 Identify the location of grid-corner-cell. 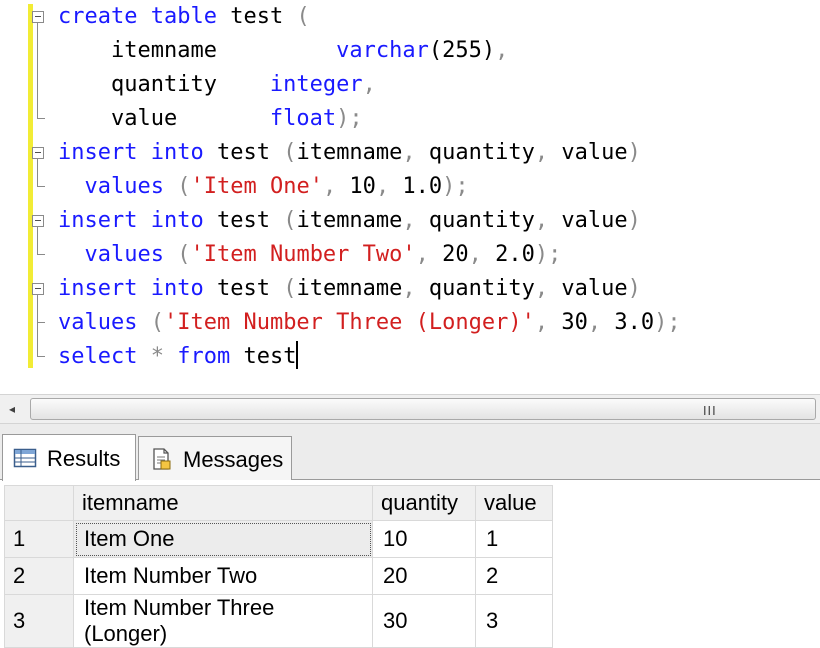
(39, 503).